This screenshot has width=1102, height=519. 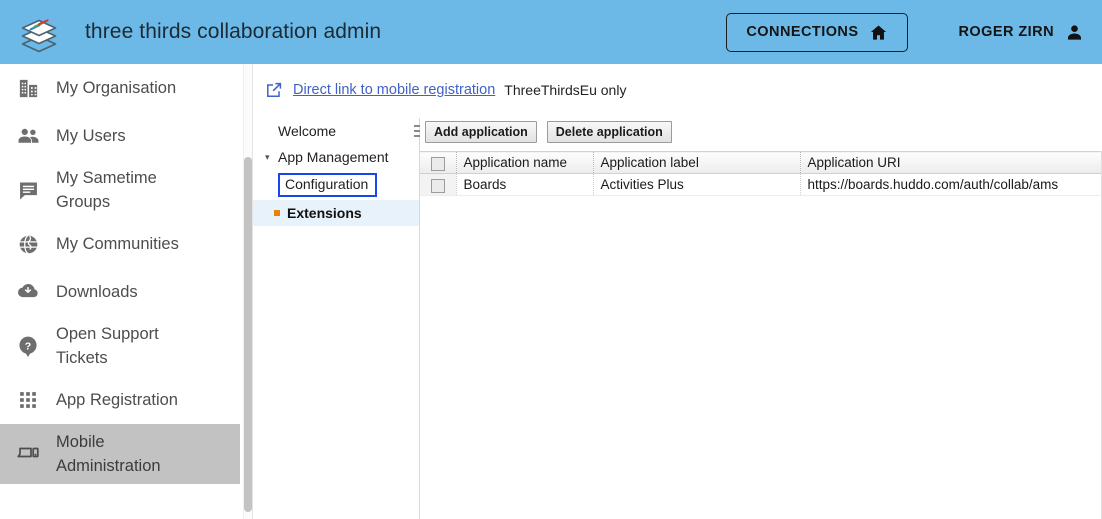 What do you see at coordinates (28, 136) in the screenshot?
I see `people-icon` at bounding box center [28, 136].